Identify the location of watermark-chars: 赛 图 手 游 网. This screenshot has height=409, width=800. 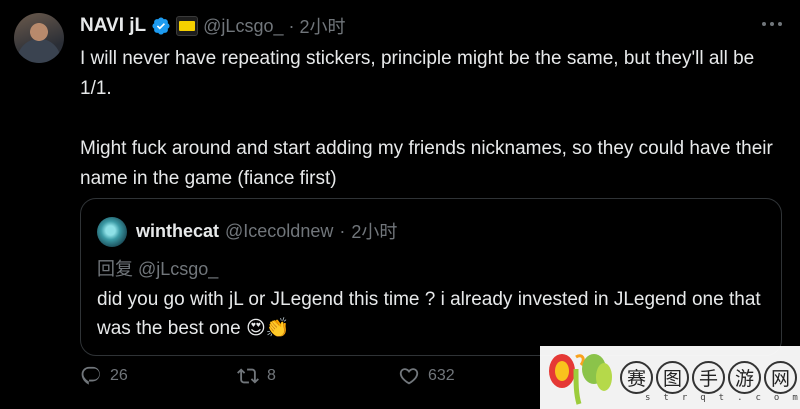
(708, 377).